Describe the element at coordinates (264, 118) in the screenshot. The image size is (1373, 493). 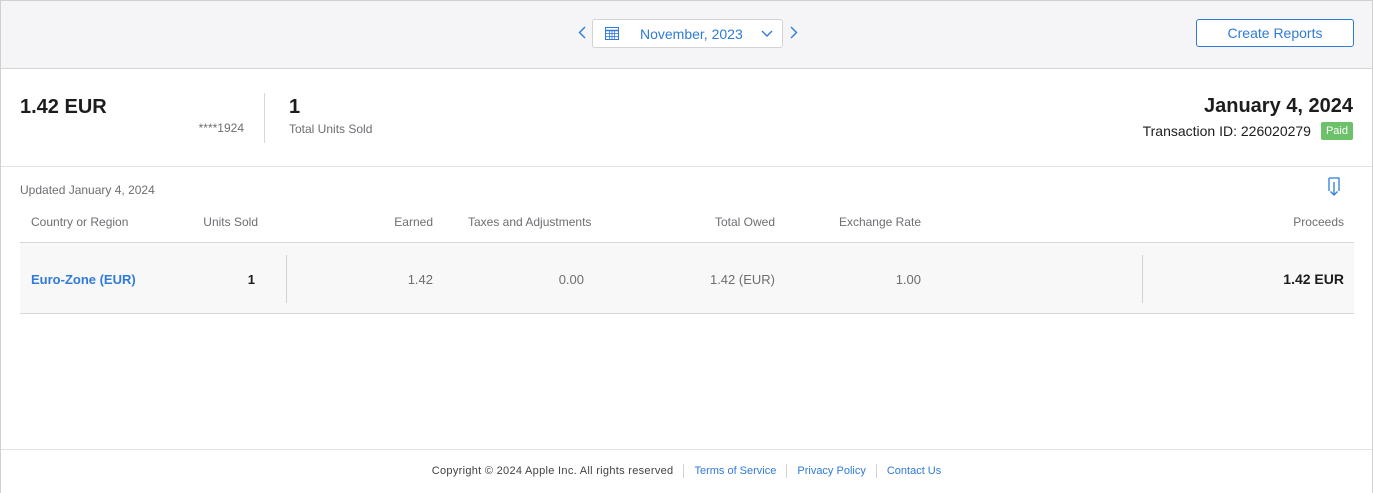
I see `summary-divider` at that location.